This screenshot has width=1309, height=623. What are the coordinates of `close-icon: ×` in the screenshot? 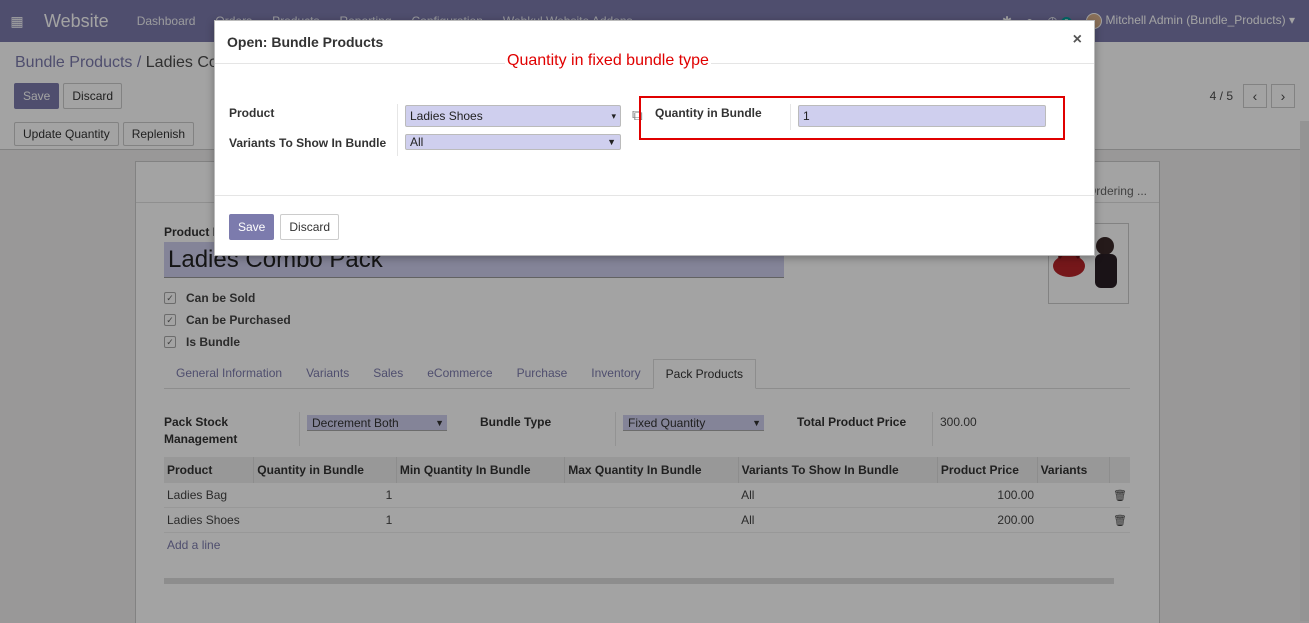 It's located at (1077, 40).